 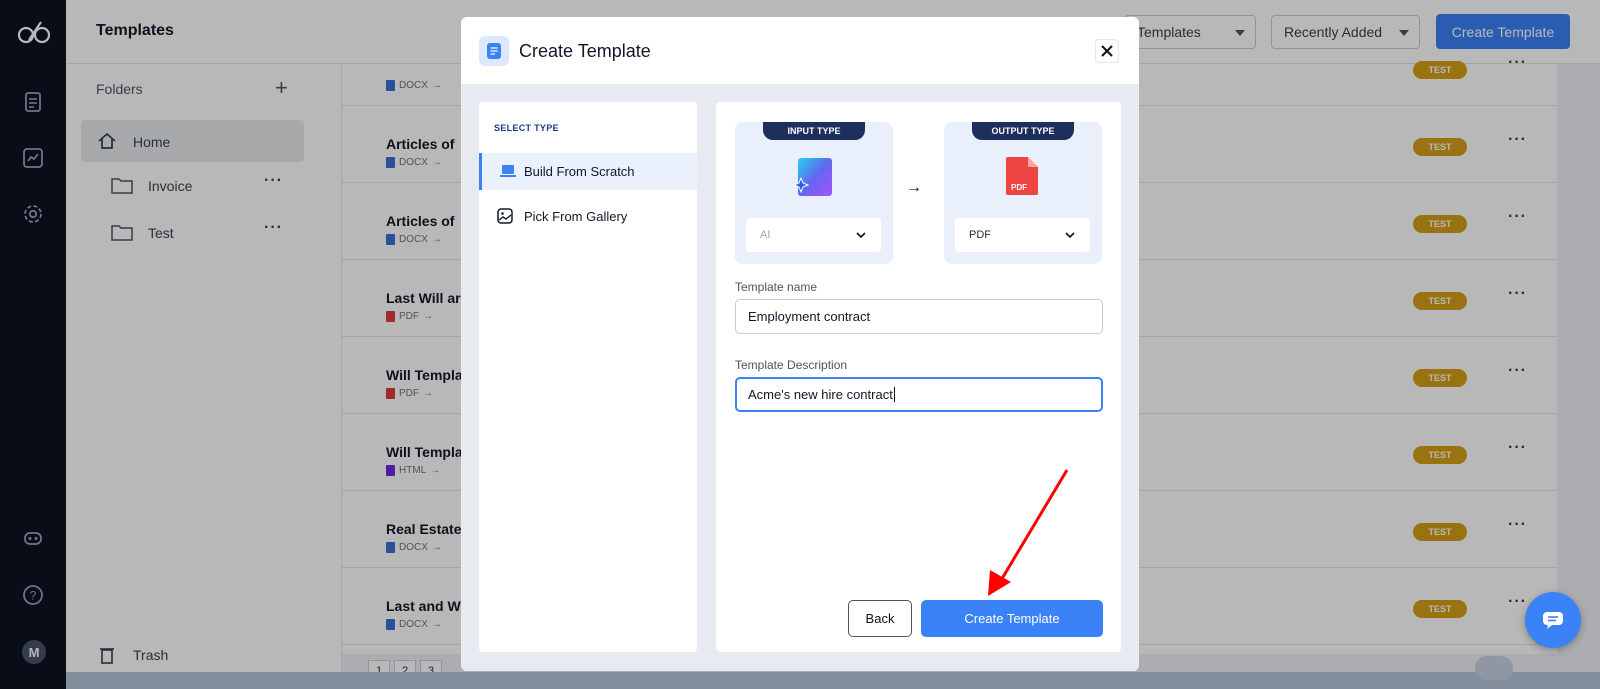 What do you see at coordinates (526, 128) in the screenshot?
I see `select-type-heading: SELECT TYPE` at bounding box center [526, 128].